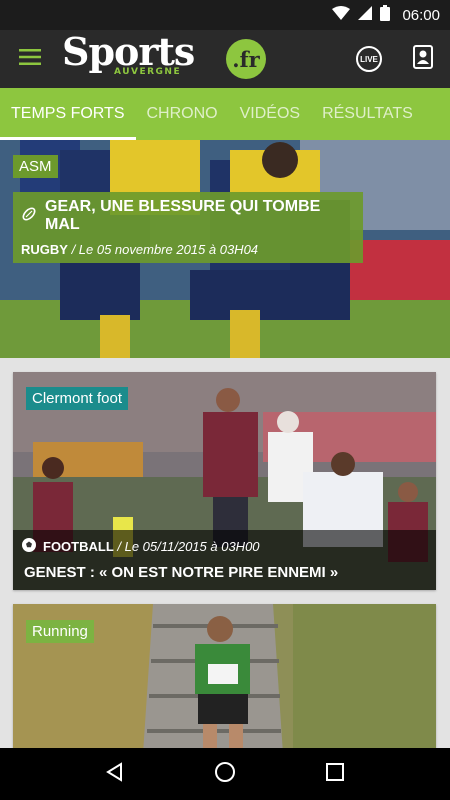 This screenshot has height=800, width=450. I want to click on clock: 06:00, so click(421, 15).